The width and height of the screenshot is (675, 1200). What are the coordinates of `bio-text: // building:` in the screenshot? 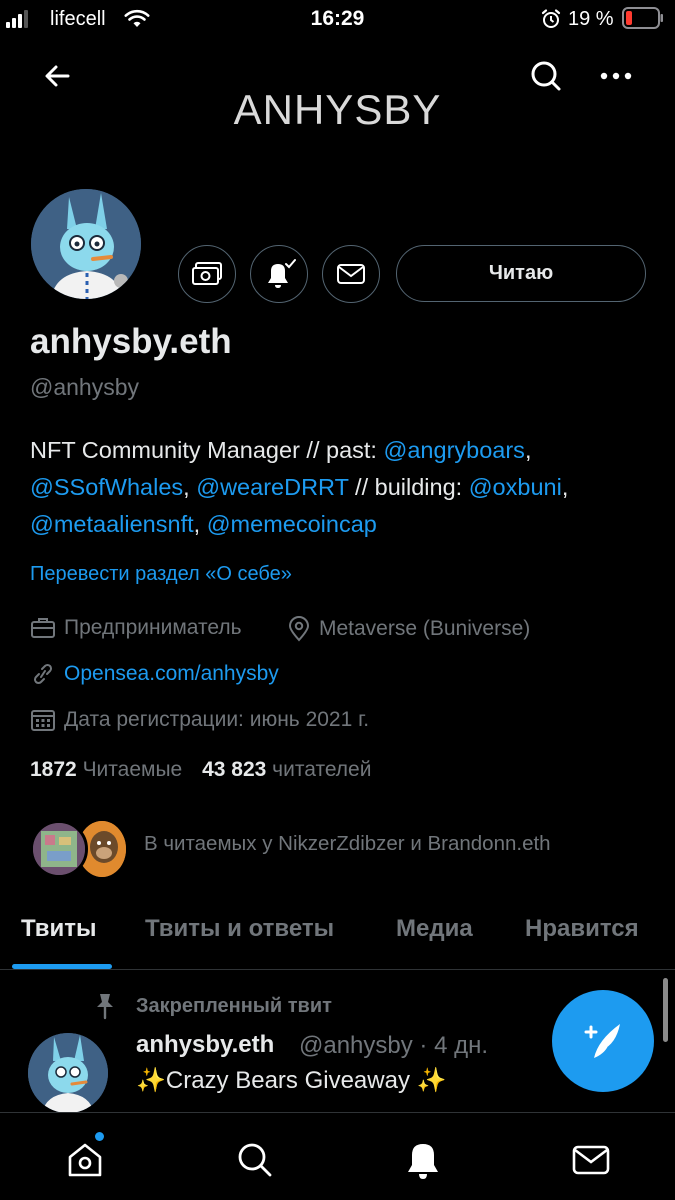 It's located at (408, 487).